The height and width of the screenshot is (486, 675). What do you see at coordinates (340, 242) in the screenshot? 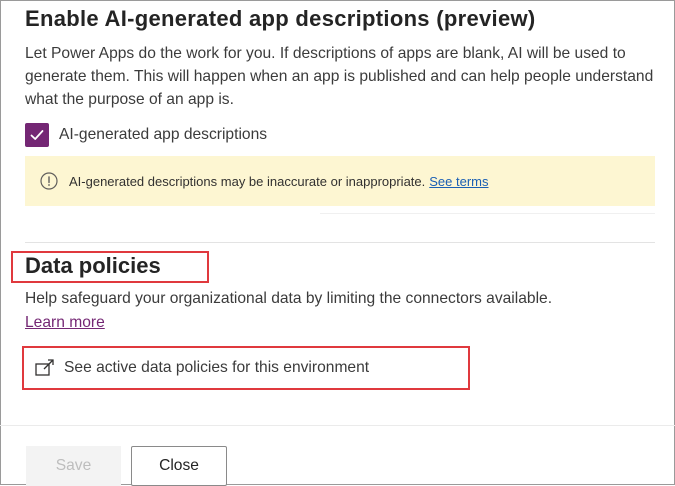
I see `section-divider` at bounding box center [340, 242].